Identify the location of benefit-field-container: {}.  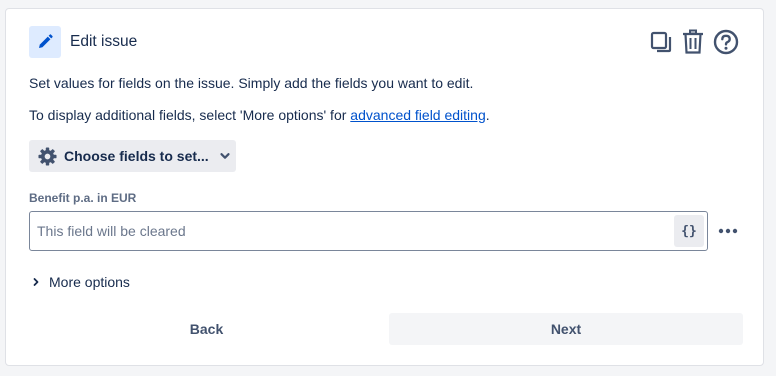
(368, 231).